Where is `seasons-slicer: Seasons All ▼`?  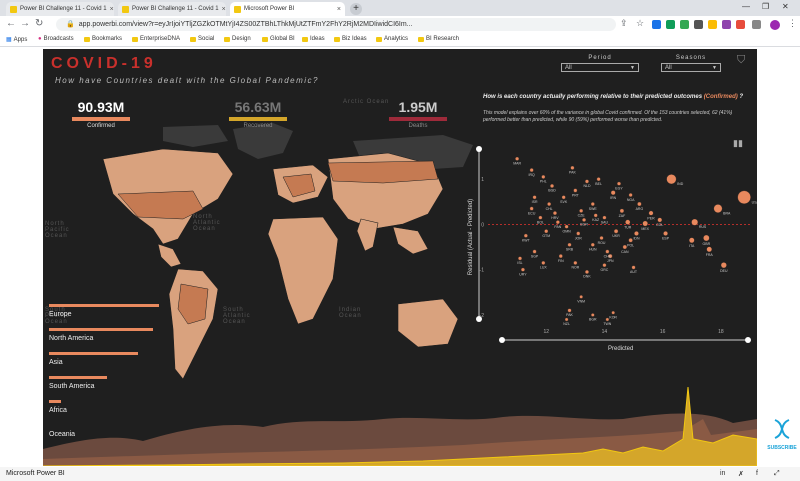
seasons-slicer: Seasons All ▼ is located at coordinates (691, 63).